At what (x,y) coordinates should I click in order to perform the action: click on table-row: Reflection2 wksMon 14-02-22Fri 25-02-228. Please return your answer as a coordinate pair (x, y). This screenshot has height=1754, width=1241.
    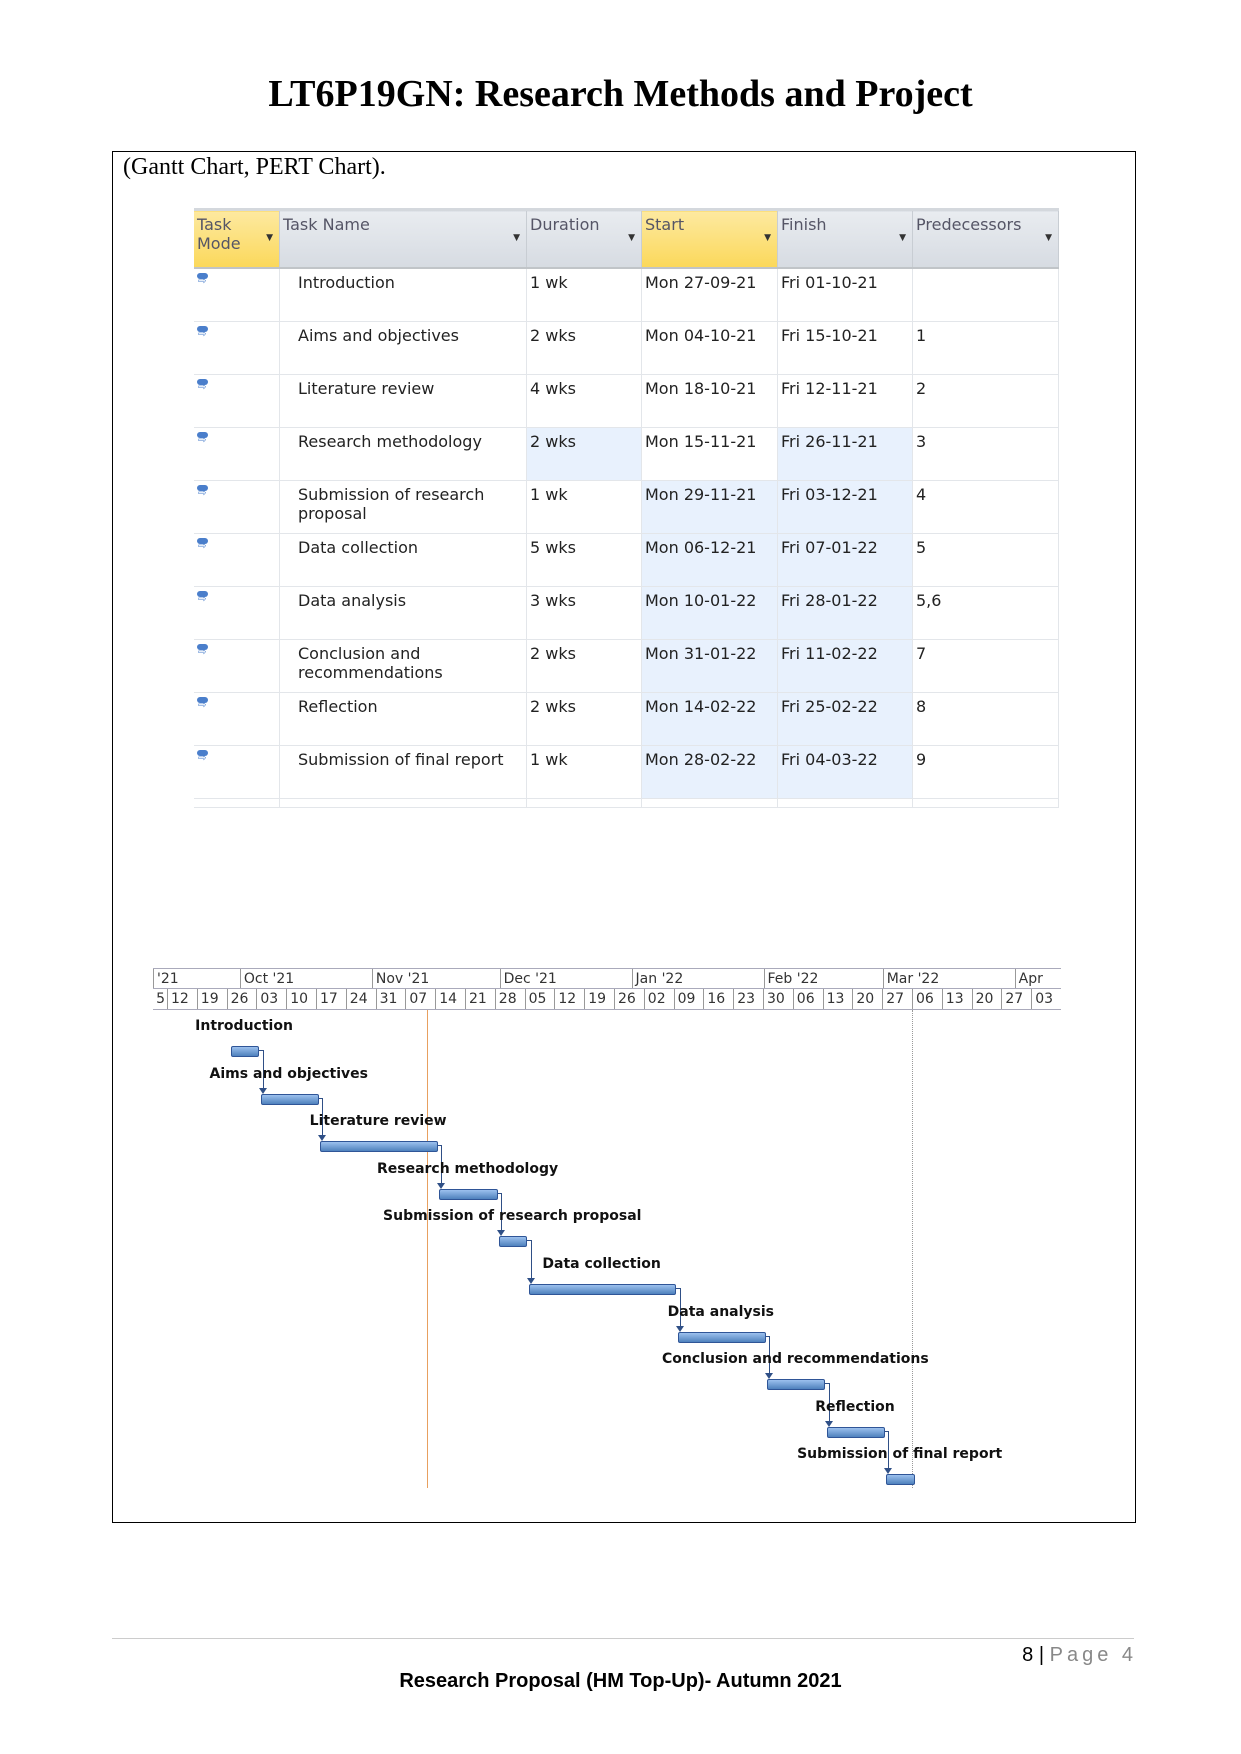
    Looking at the image, I should click on (626, 719).